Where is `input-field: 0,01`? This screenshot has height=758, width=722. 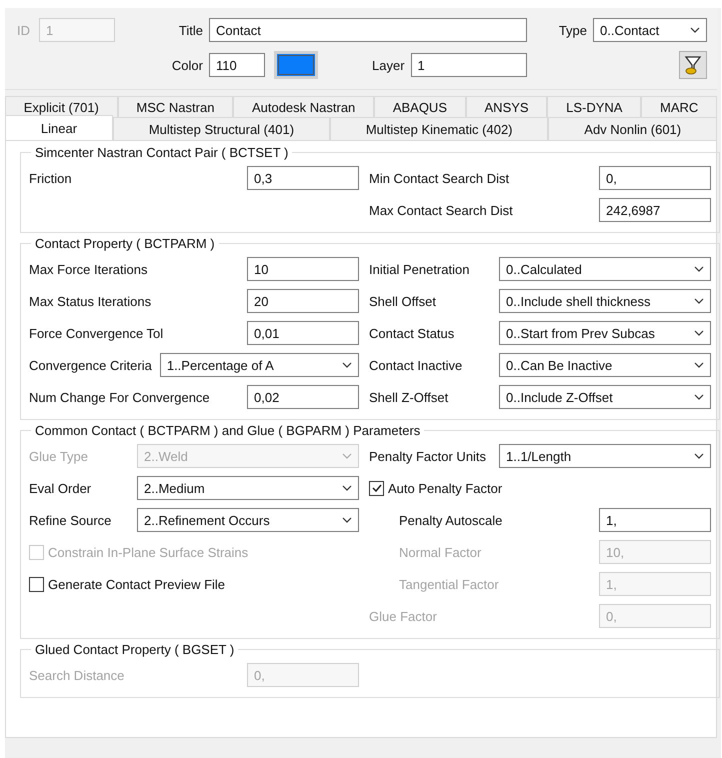
input-field: 0,01 is located at coordinates (303, 333).